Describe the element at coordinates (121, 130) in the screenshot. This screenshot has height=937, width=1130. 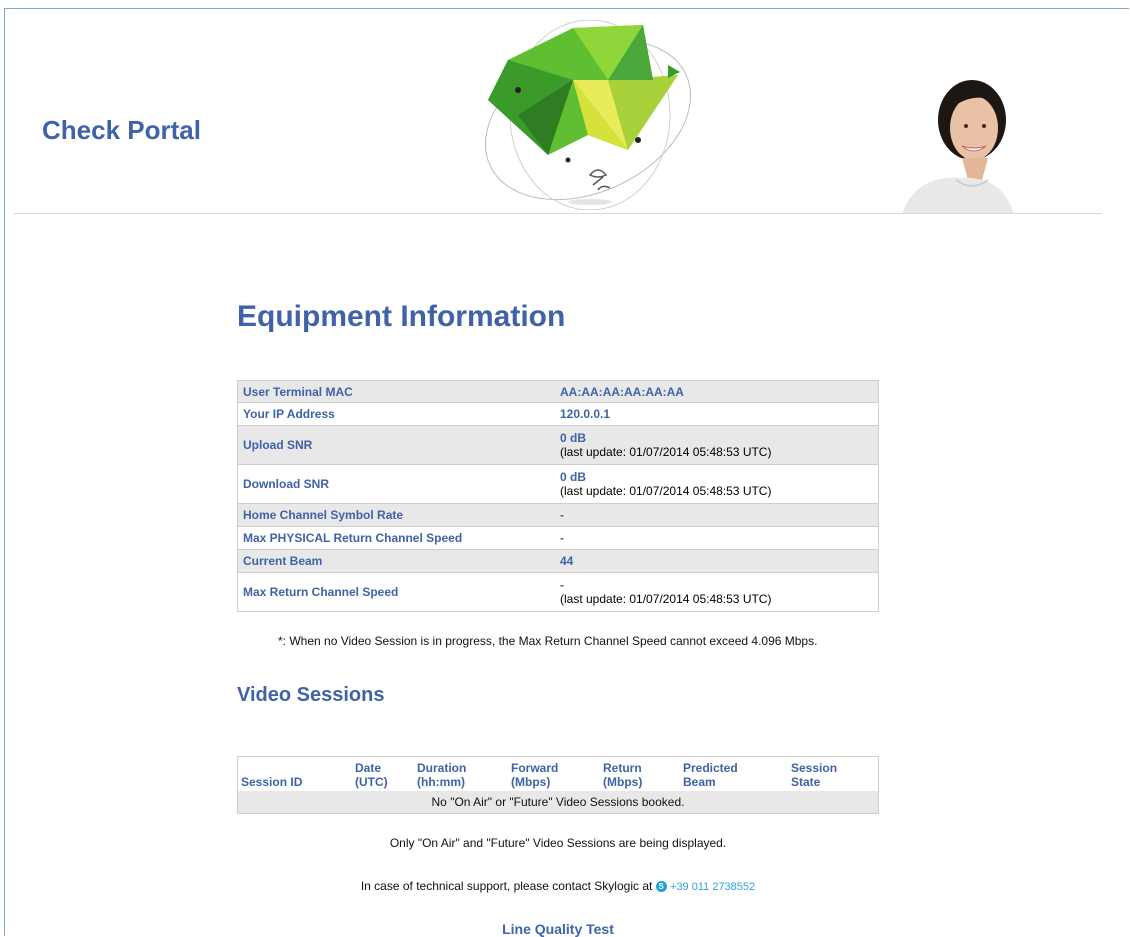
I see `brand-title: Check Portal` at that location.